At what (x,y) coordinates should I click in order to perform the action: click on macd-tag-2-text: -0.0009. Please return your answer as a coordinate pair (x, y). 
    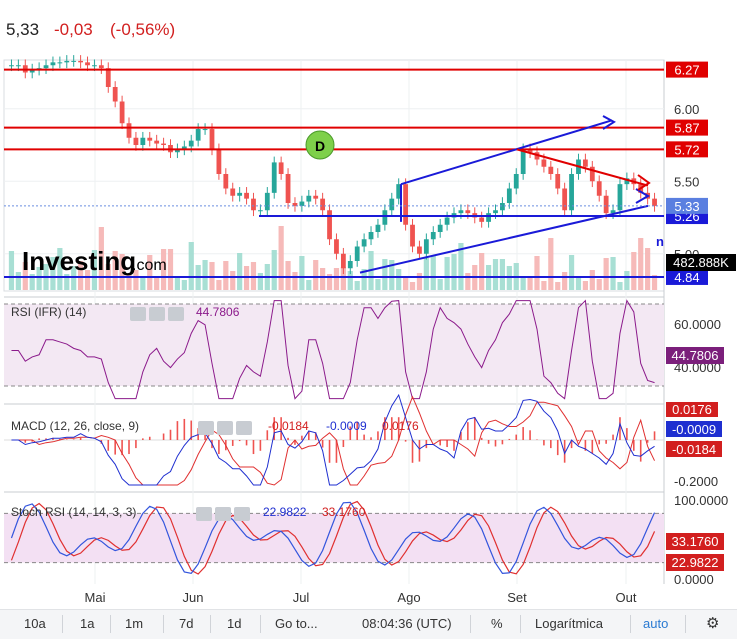
    Looking at the image, I should click on (694, 429).